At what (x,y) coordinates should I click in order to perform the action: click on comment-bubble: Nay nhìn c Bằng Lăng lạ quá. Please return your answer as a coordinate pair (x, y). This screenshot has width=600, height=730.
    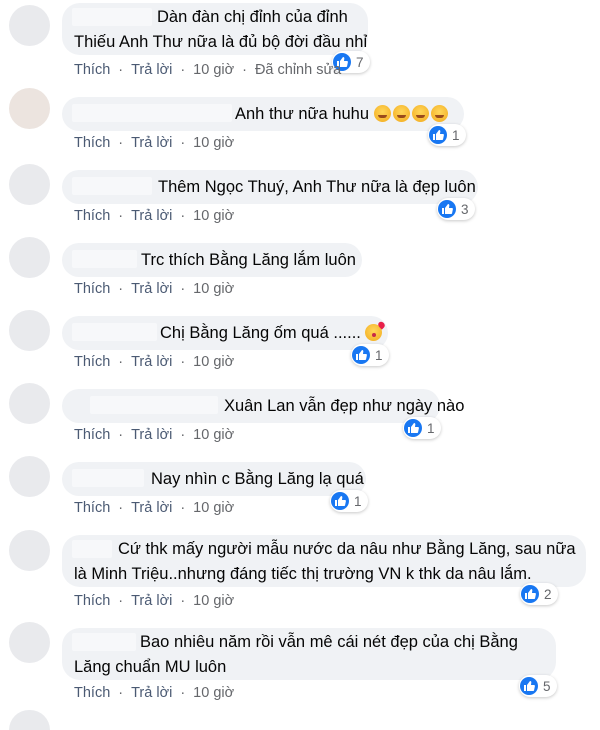
    Looking at the image, I should click on (214, 479).